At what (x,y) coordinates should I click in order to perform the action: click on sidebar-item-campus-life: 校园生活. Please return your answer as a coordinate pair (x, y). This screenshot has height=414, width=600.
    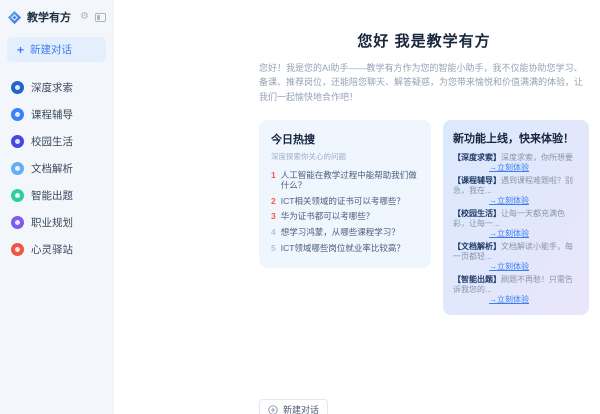
    Looking at the image, I should click on (56, 141).